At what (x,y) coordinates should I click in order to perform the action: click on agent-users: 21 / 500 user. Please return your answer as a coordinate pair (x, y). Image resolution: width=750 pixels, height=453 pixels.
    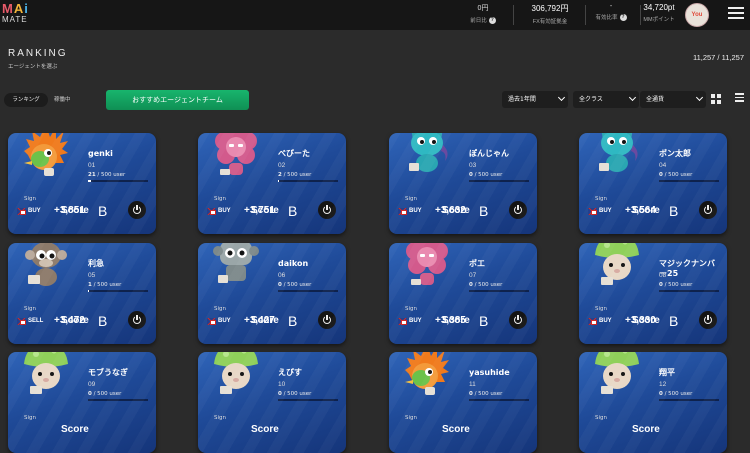
    Looking at the image, I should click on (107, 175).